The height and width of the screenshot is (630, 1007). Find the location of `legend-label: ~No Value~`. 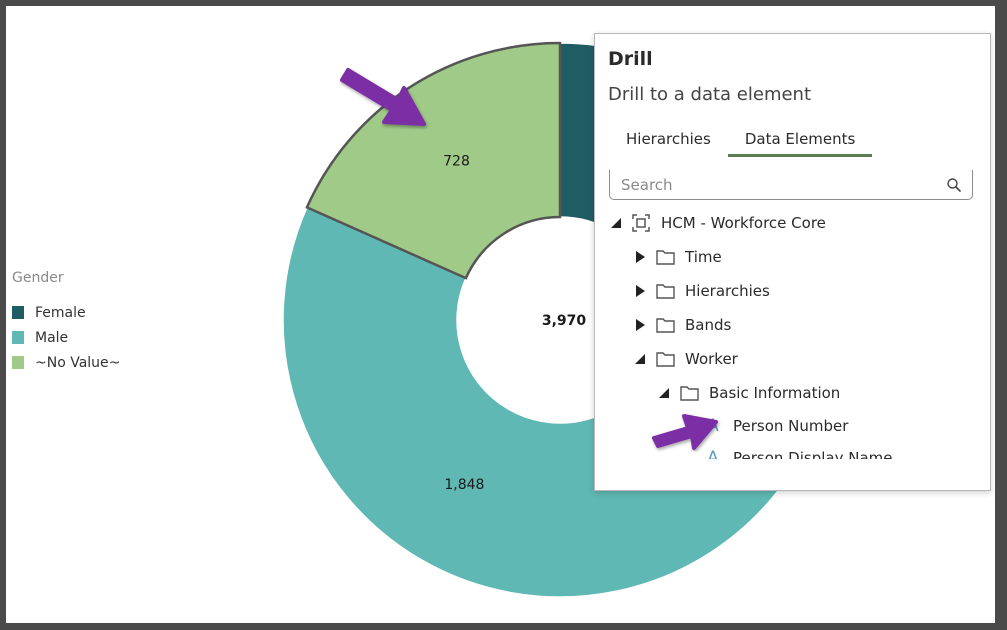

legend-label: ~No Value~ is located at coordinates (78, 362).